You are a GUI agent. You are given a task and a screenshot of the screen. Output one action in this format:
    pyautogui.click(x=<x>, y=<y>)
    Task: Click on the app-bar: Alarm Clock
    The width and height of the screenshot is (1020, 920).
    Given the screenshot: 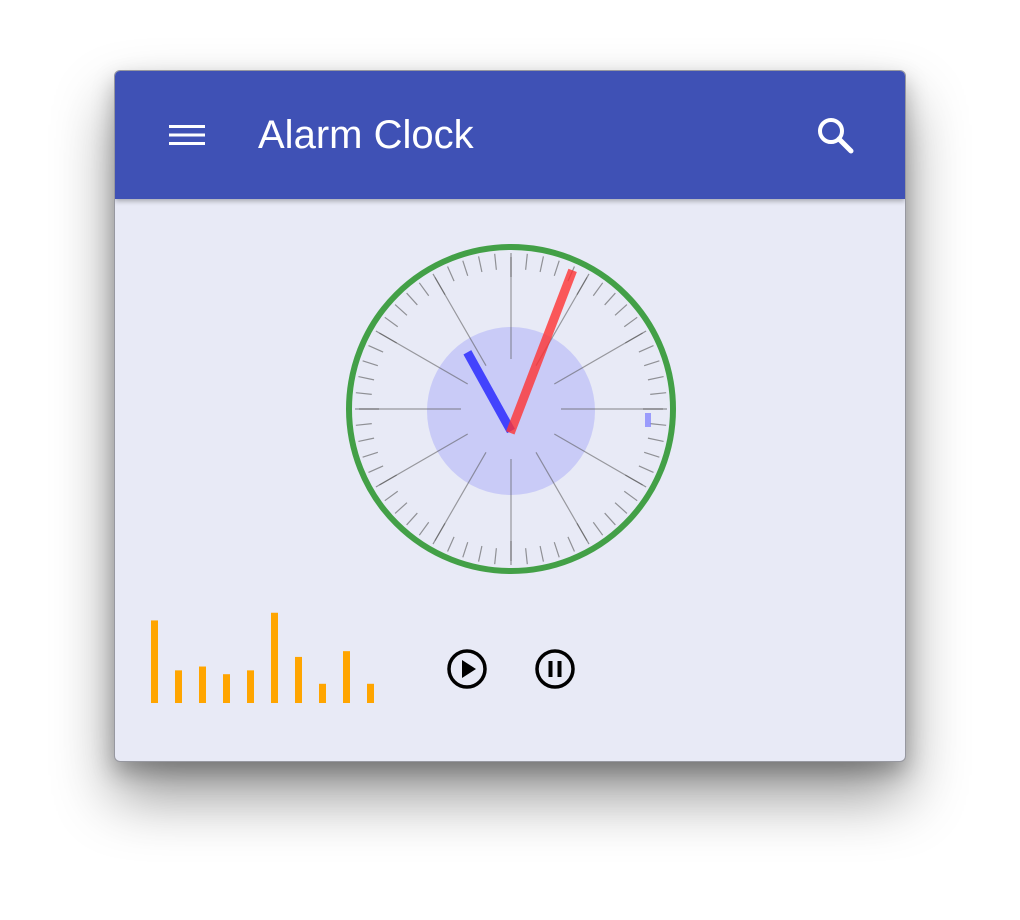 What is the action you would take?
    pyautogui.click(x=510, y=135)
    